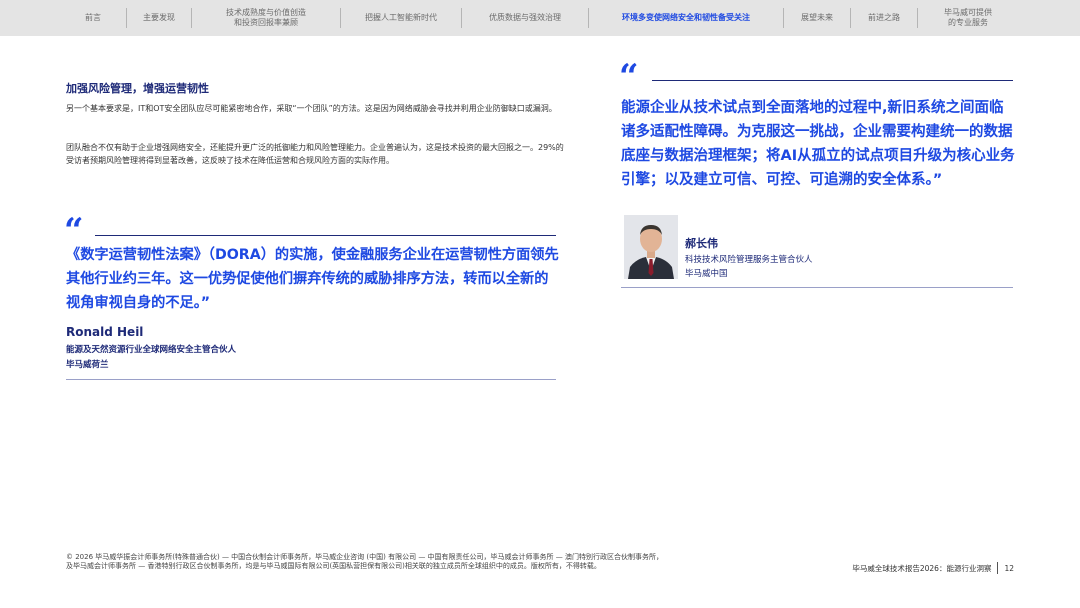 This screenshot has width=1080, height=608. What do you see at coordinates (706, 274) in the screenshot?
I see `quote-author-org: 毕马威中国` at bounding box center [706, 274].